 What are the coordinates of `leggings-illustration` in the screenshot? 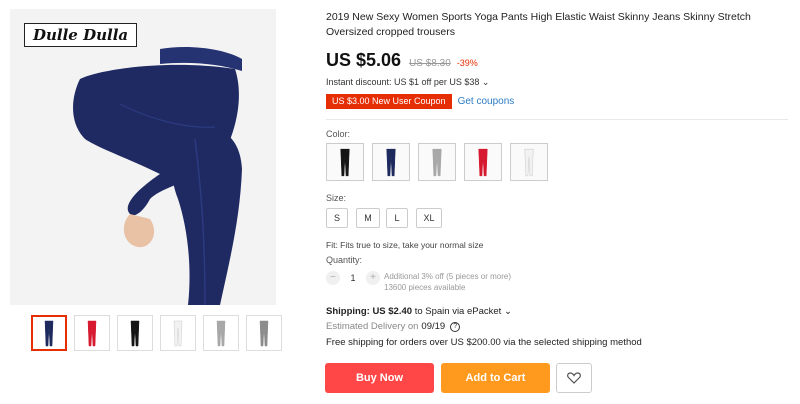 It's located at (157, 176).